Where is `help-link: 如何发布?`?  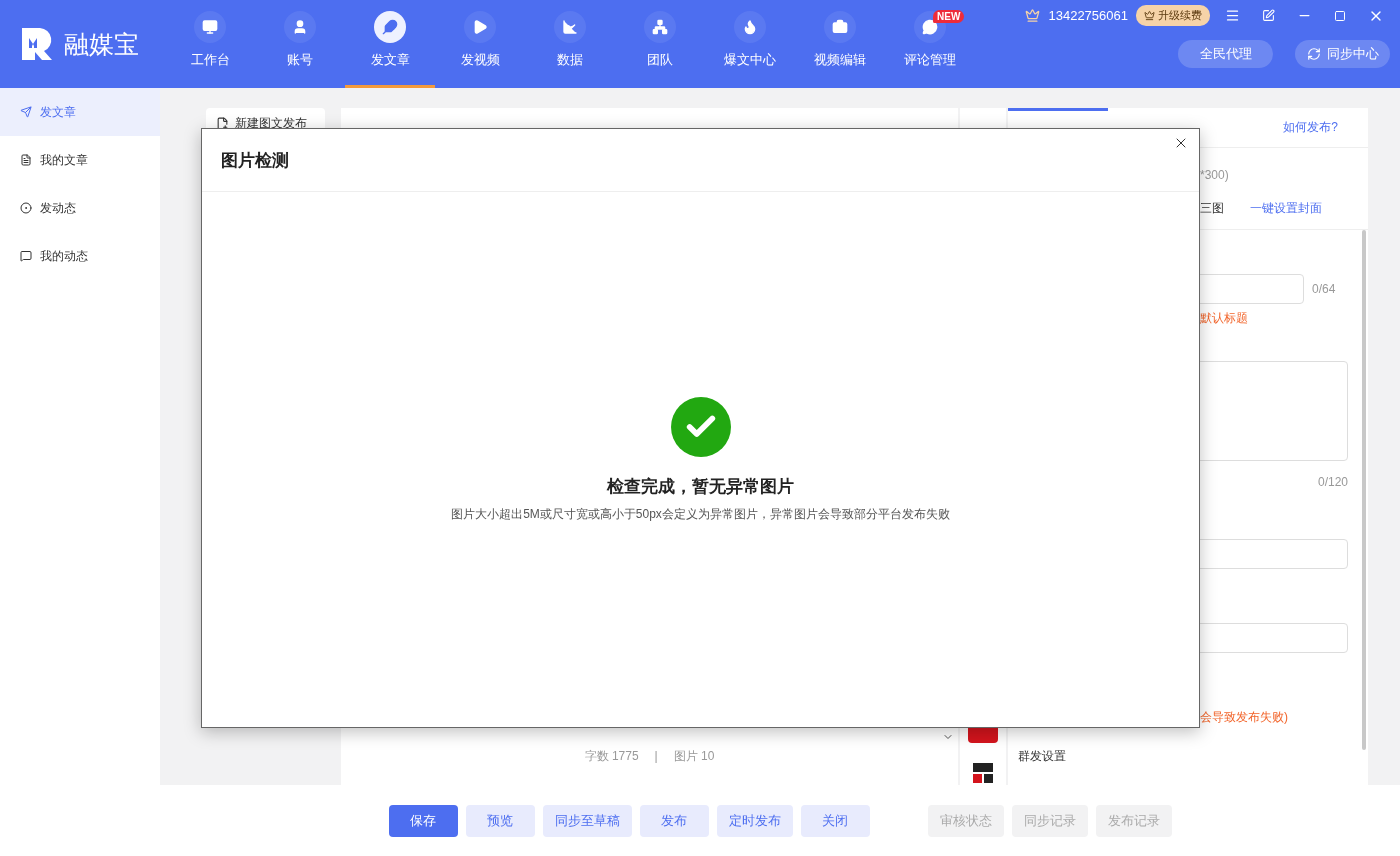
help-link: 如何发布? is located at coordinates (1310, 127).